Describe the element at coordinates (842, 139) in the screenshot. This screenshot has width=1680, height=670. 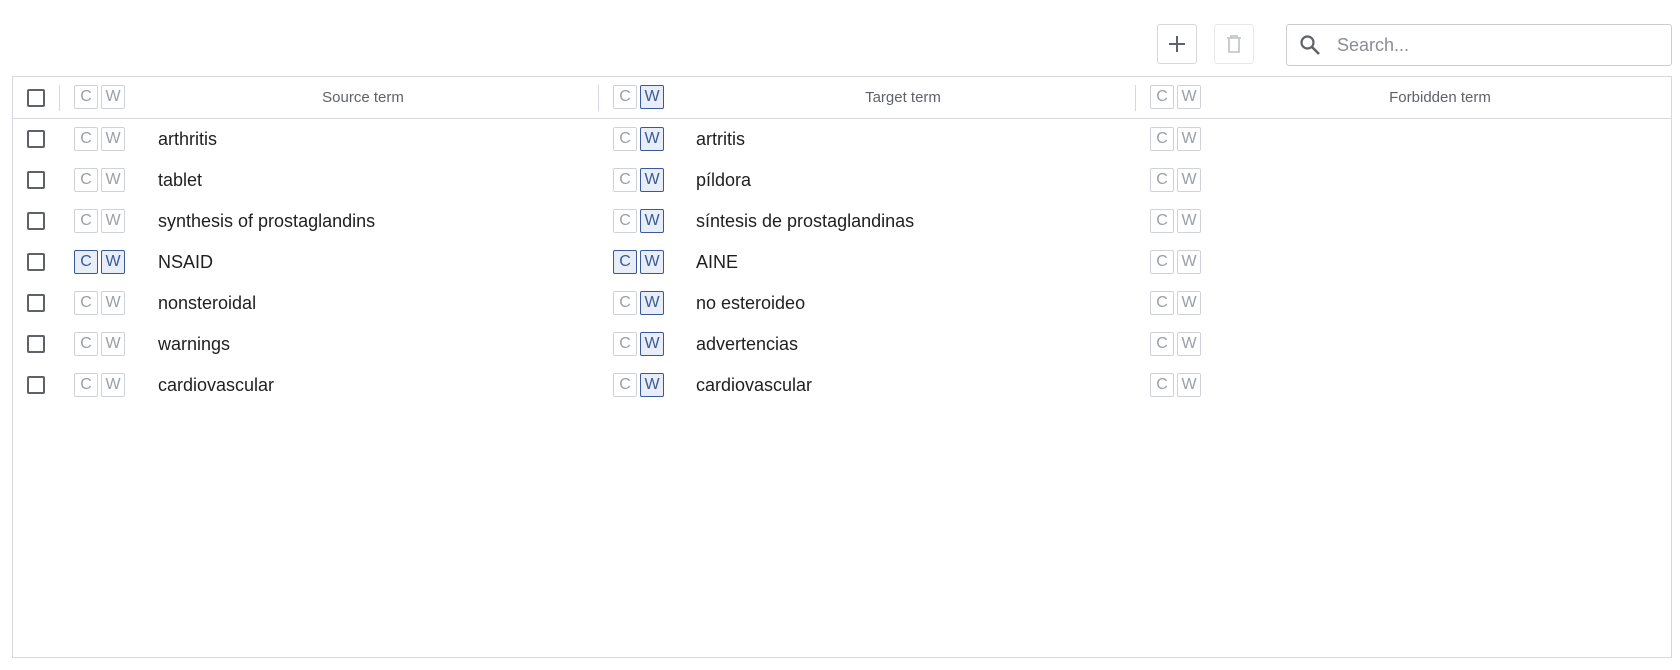
I see `table-row: C W arthritis C W artritis C W` at that location.